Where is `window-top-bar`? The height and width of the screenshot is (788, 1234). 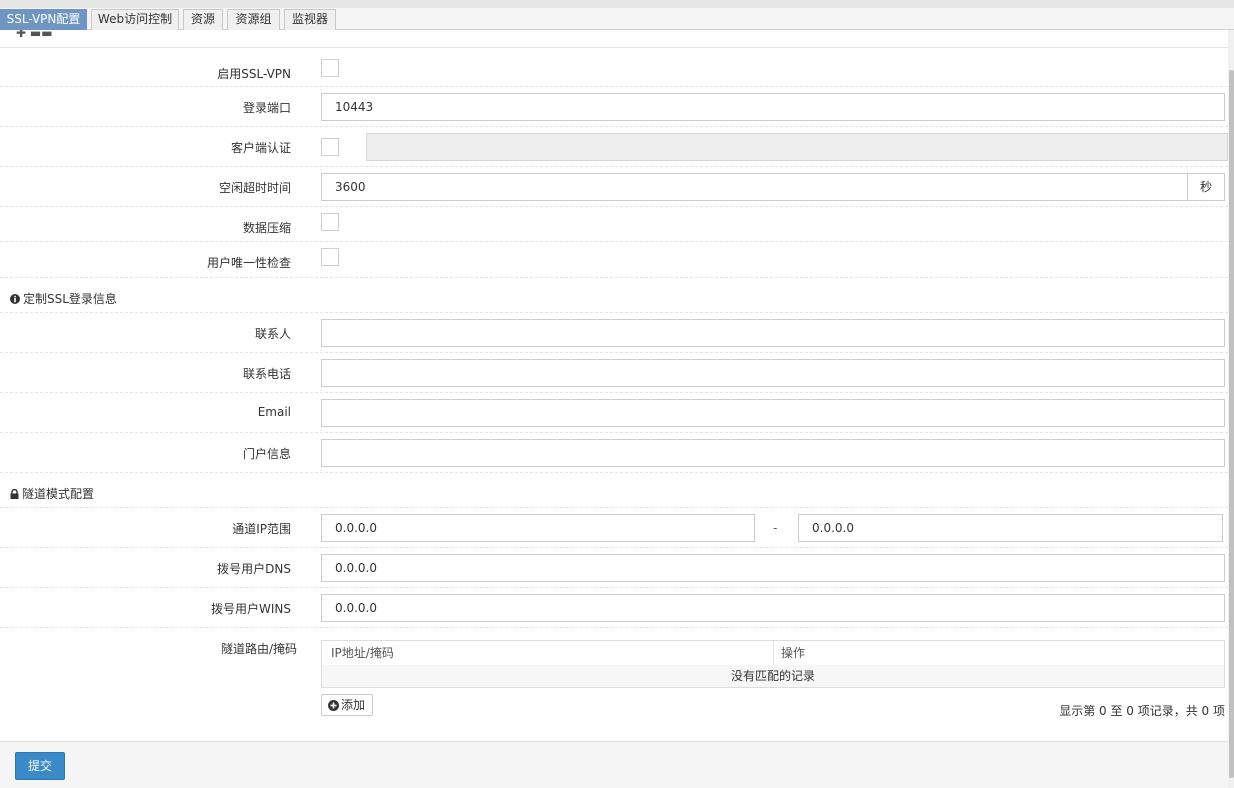
window-top-bar is located at coordinates (617, 4).